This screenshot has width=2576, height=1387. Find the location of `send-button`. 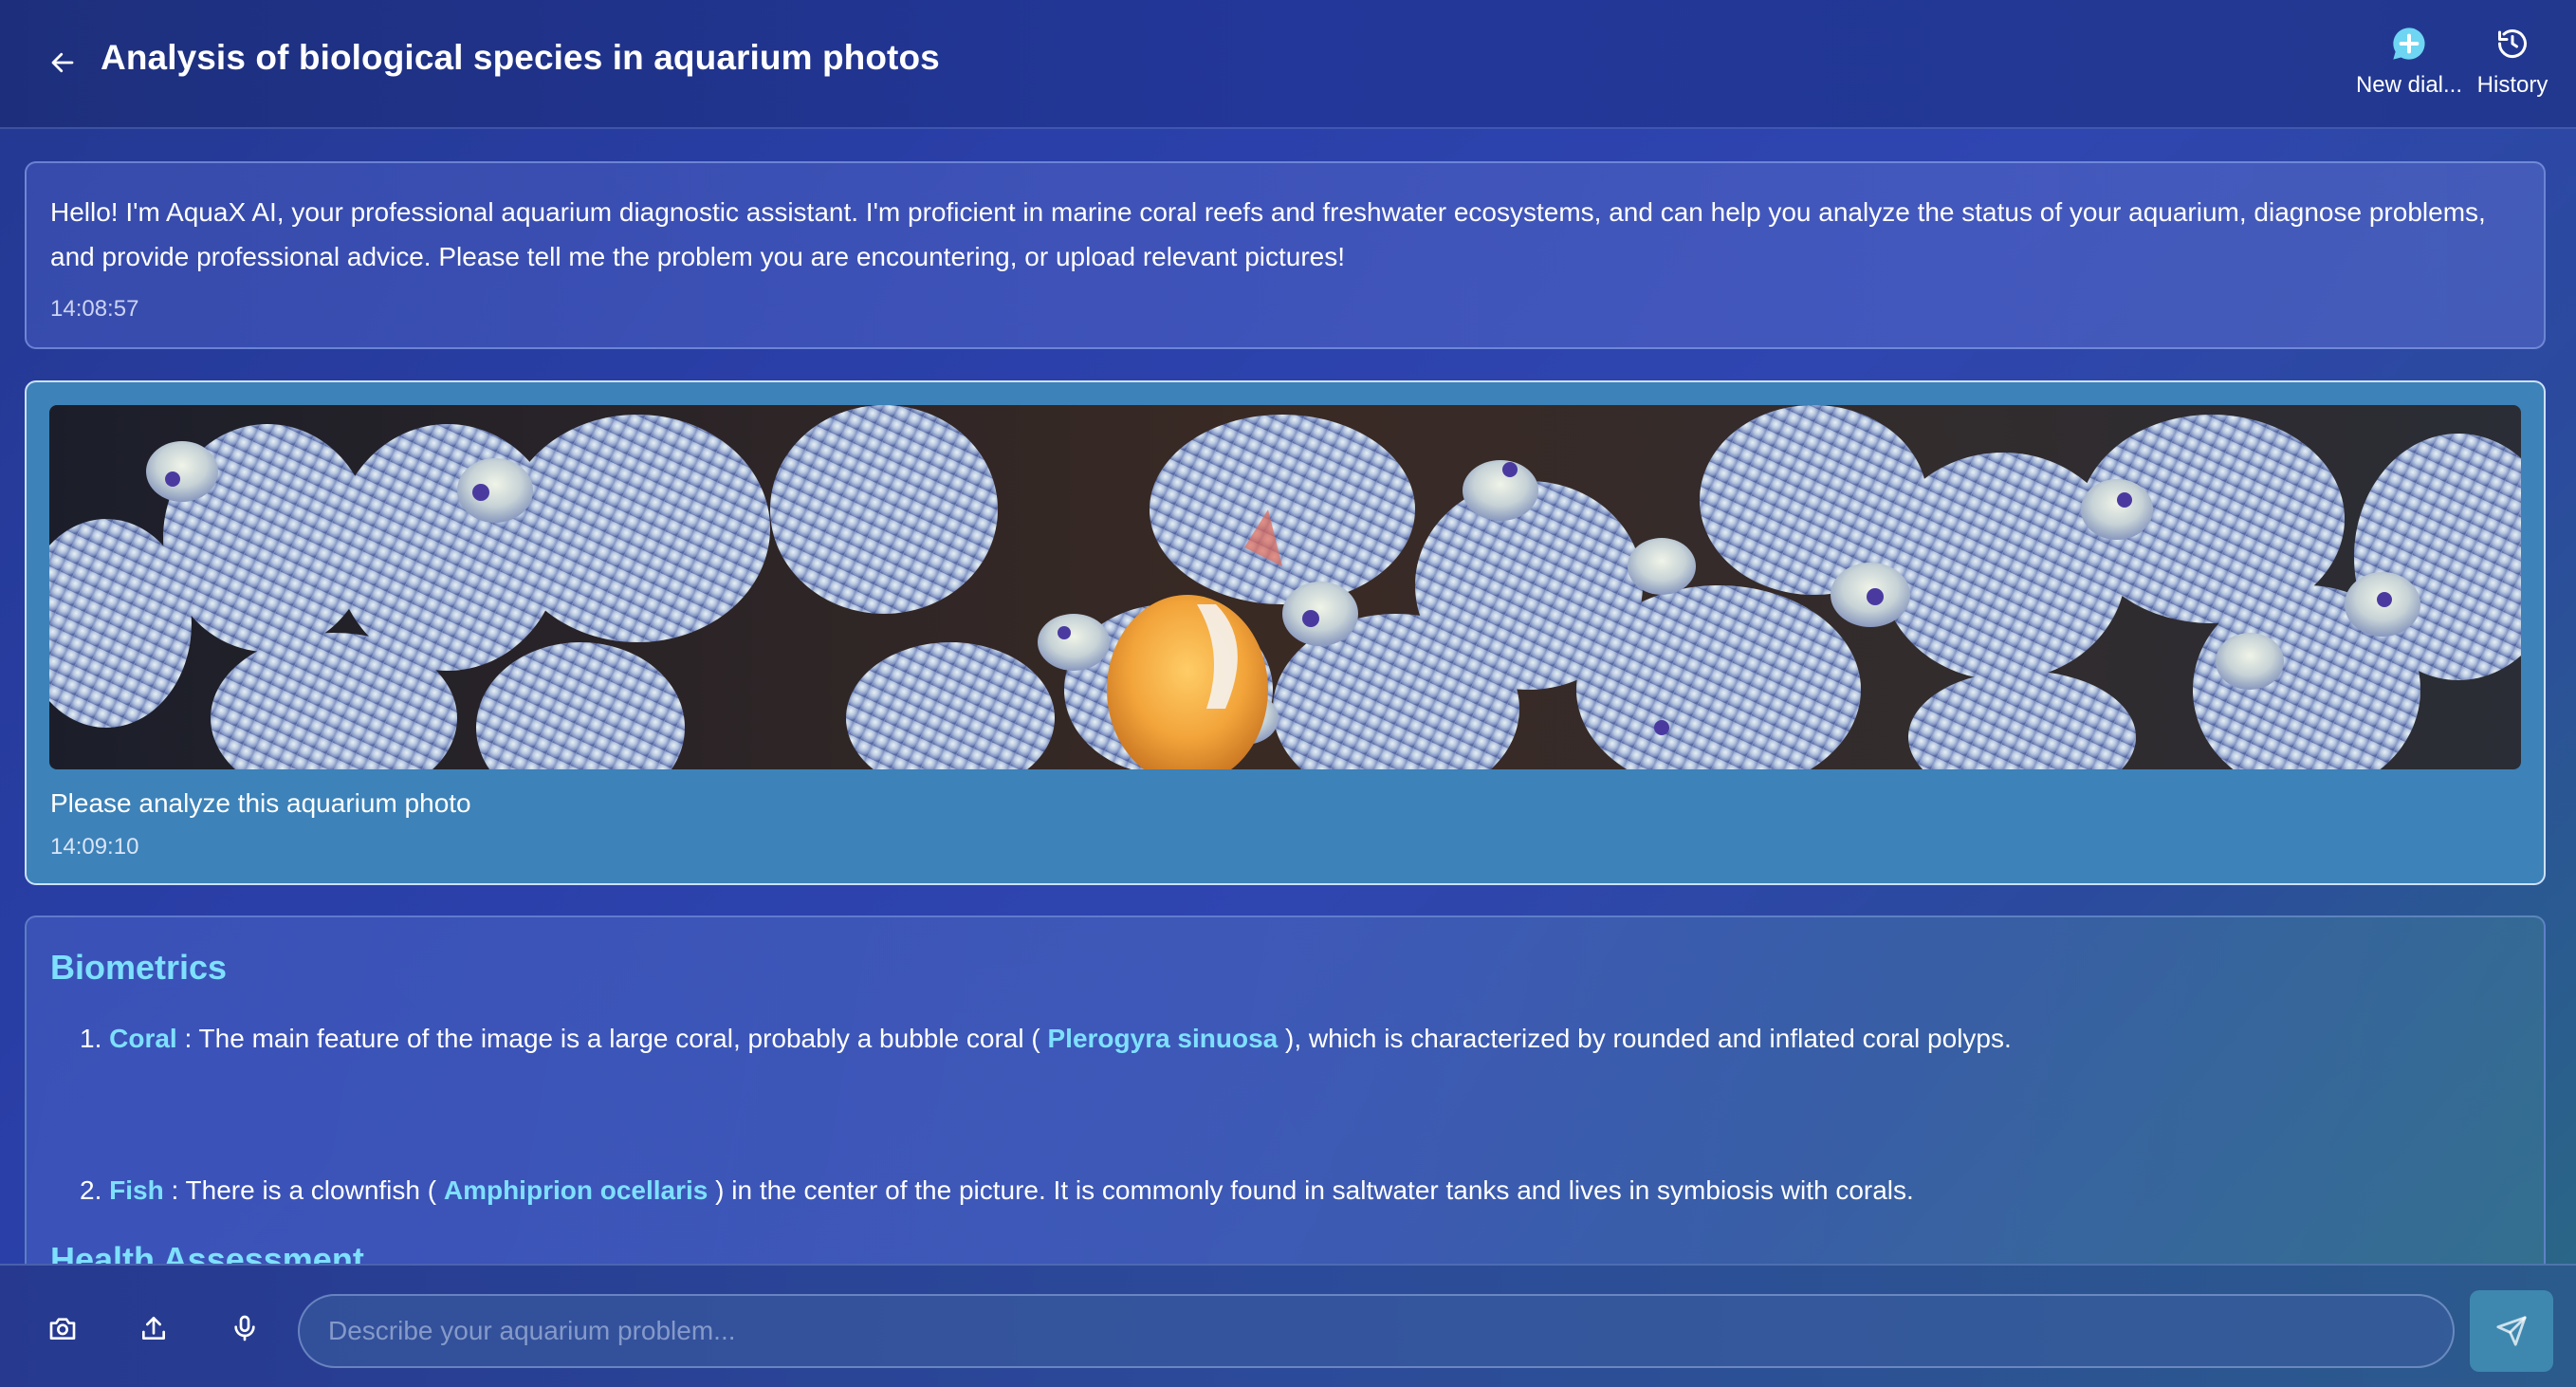

send-button is located at coordinates (2511, 1331).